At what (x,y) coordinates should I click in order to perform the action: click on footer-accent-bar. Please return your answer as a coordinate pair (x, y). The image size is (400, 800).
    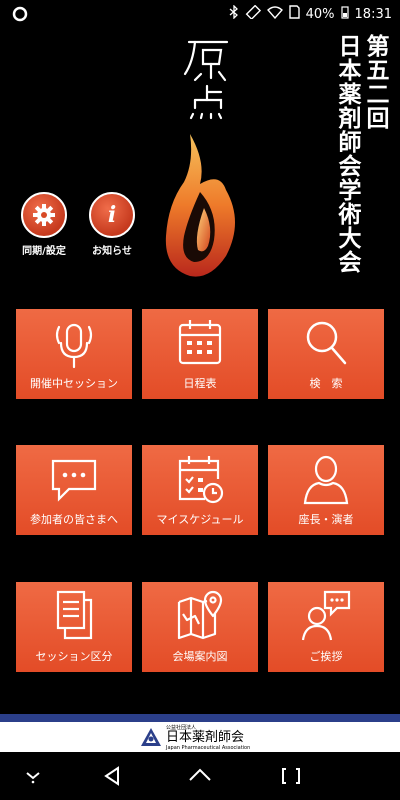
    Looking at the image, I should click on (200, 718).